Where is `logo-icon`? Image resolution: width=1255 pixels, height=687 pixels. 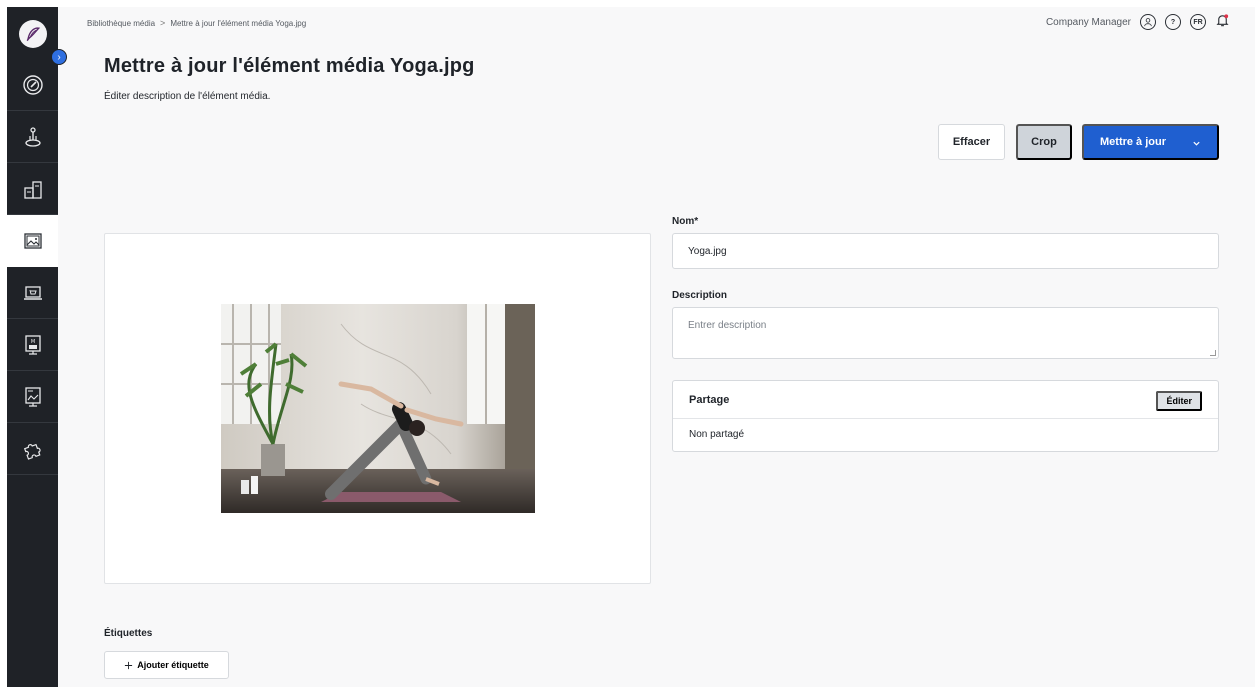 logo-icon is located at coordinates (33, 34).